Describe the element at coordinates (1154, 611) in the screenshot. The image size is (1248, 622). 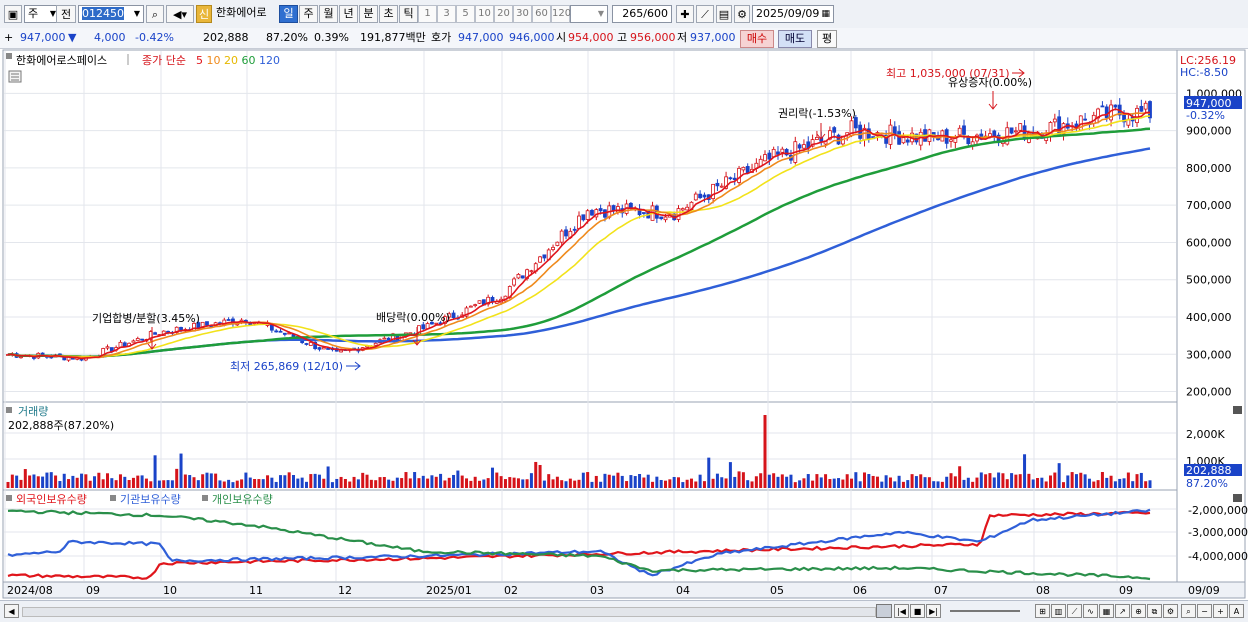
I see `copy-icon: ⧉` at that location.